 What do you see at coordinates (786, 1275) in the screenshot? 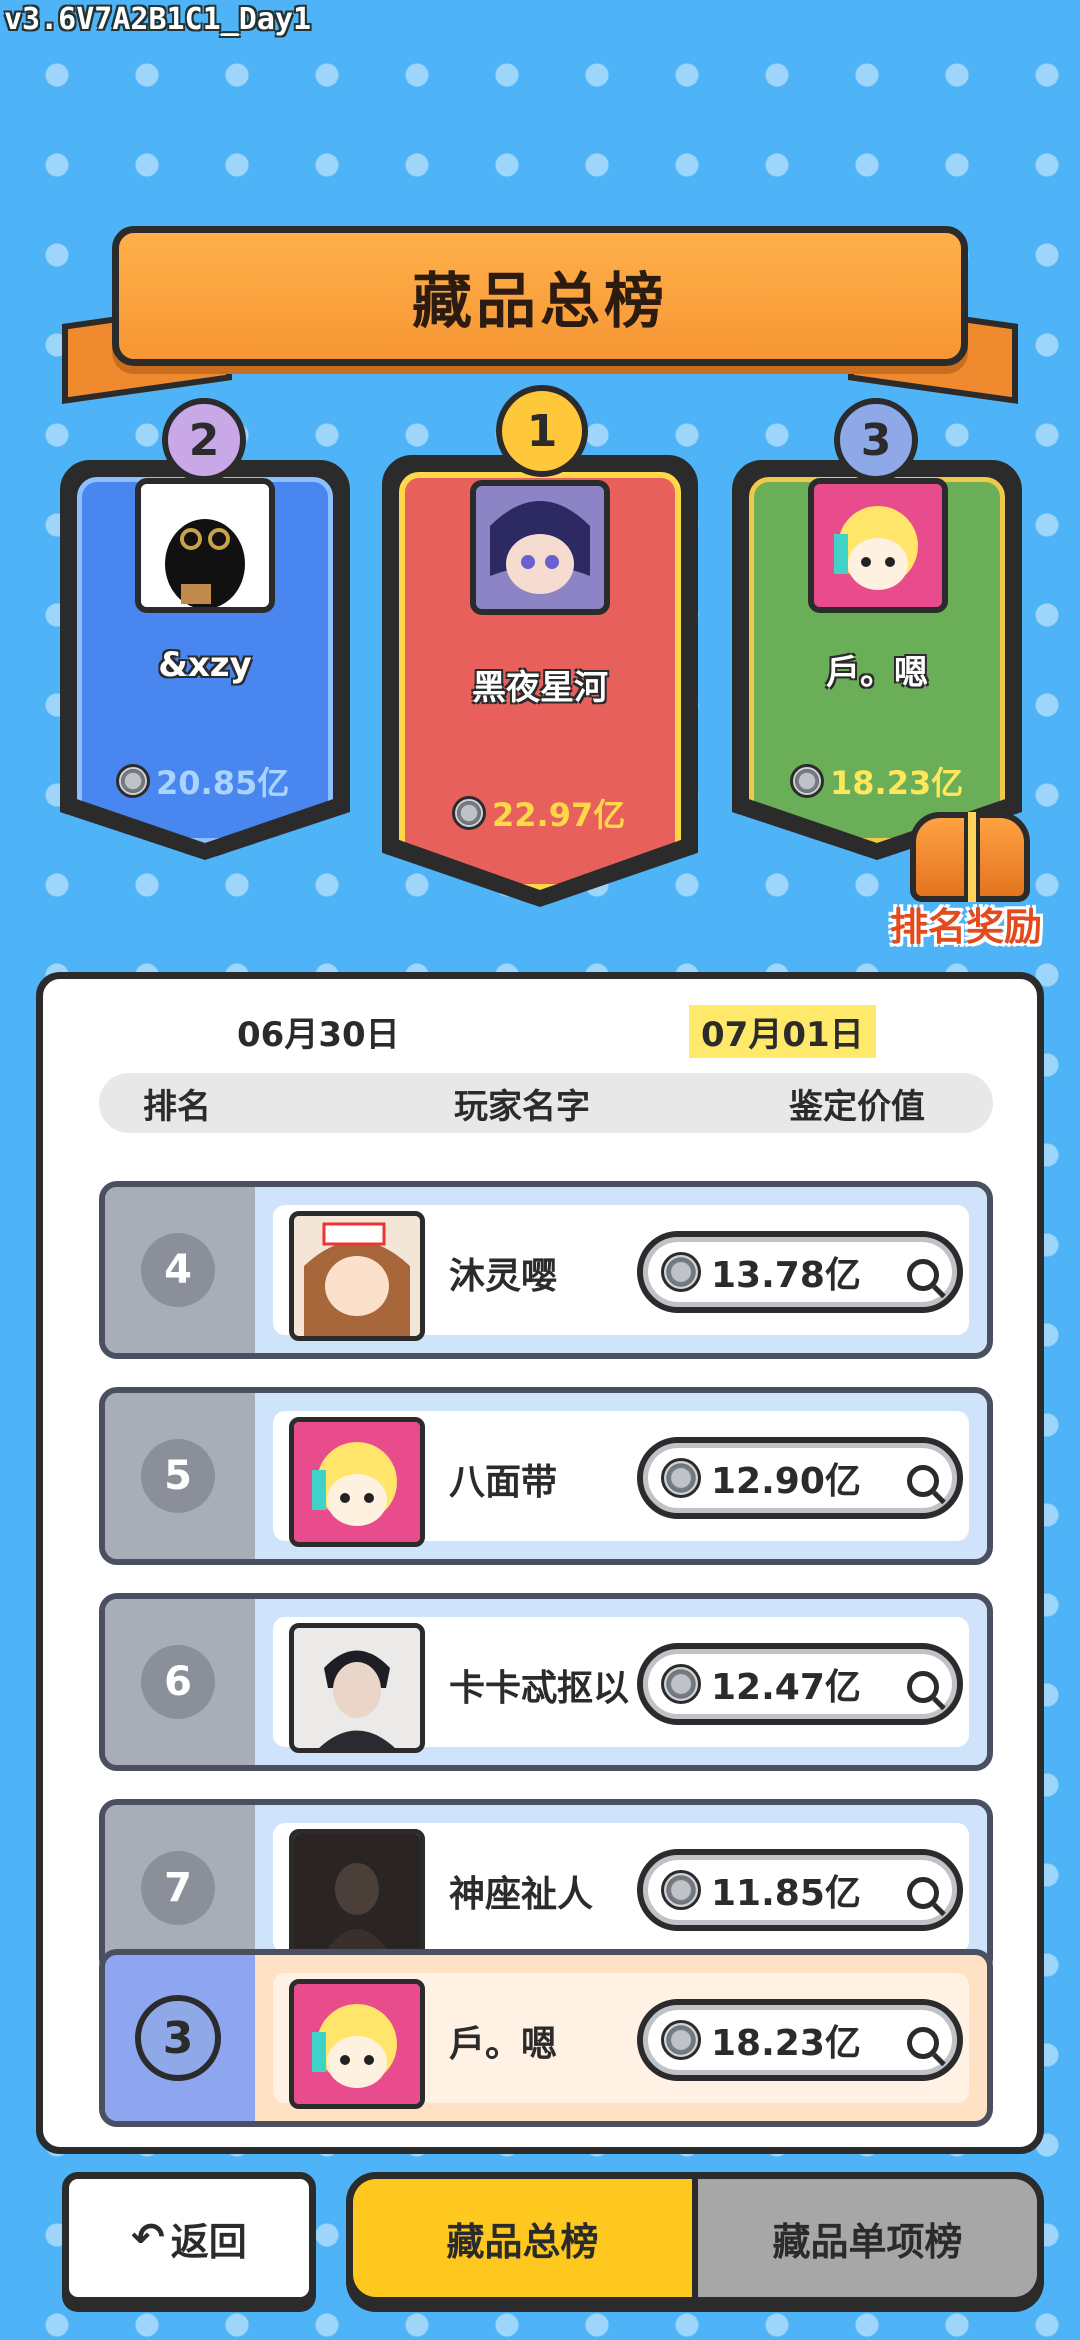
I see `value-text: 13.78亿` at bounding box center [786, 1275].